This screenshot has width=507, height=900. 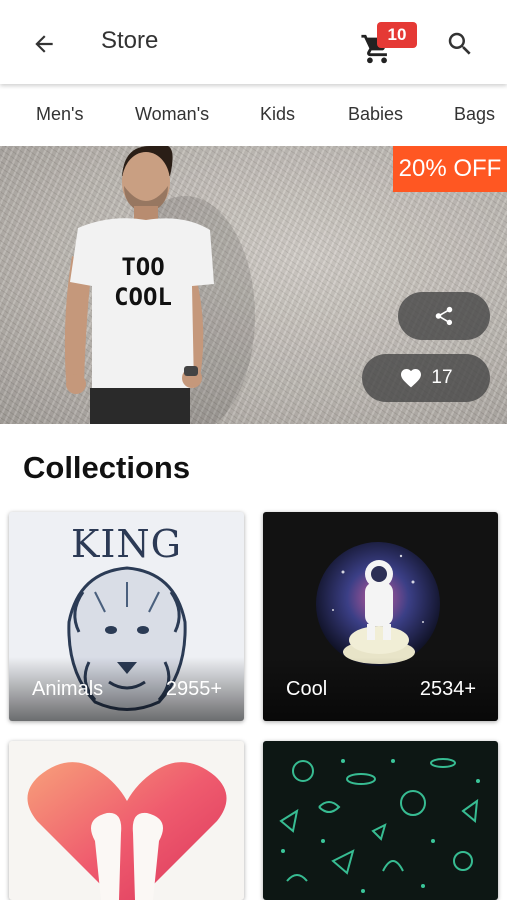 I want to click on share-icon, so click(x=444, y=316).